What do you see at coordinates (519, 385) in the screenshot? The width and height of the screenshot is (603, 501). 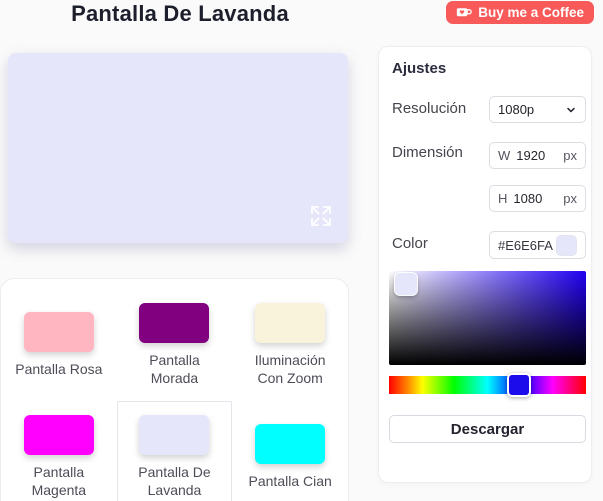 I see `hue-slider-handle` at bounding box center [519, 385].